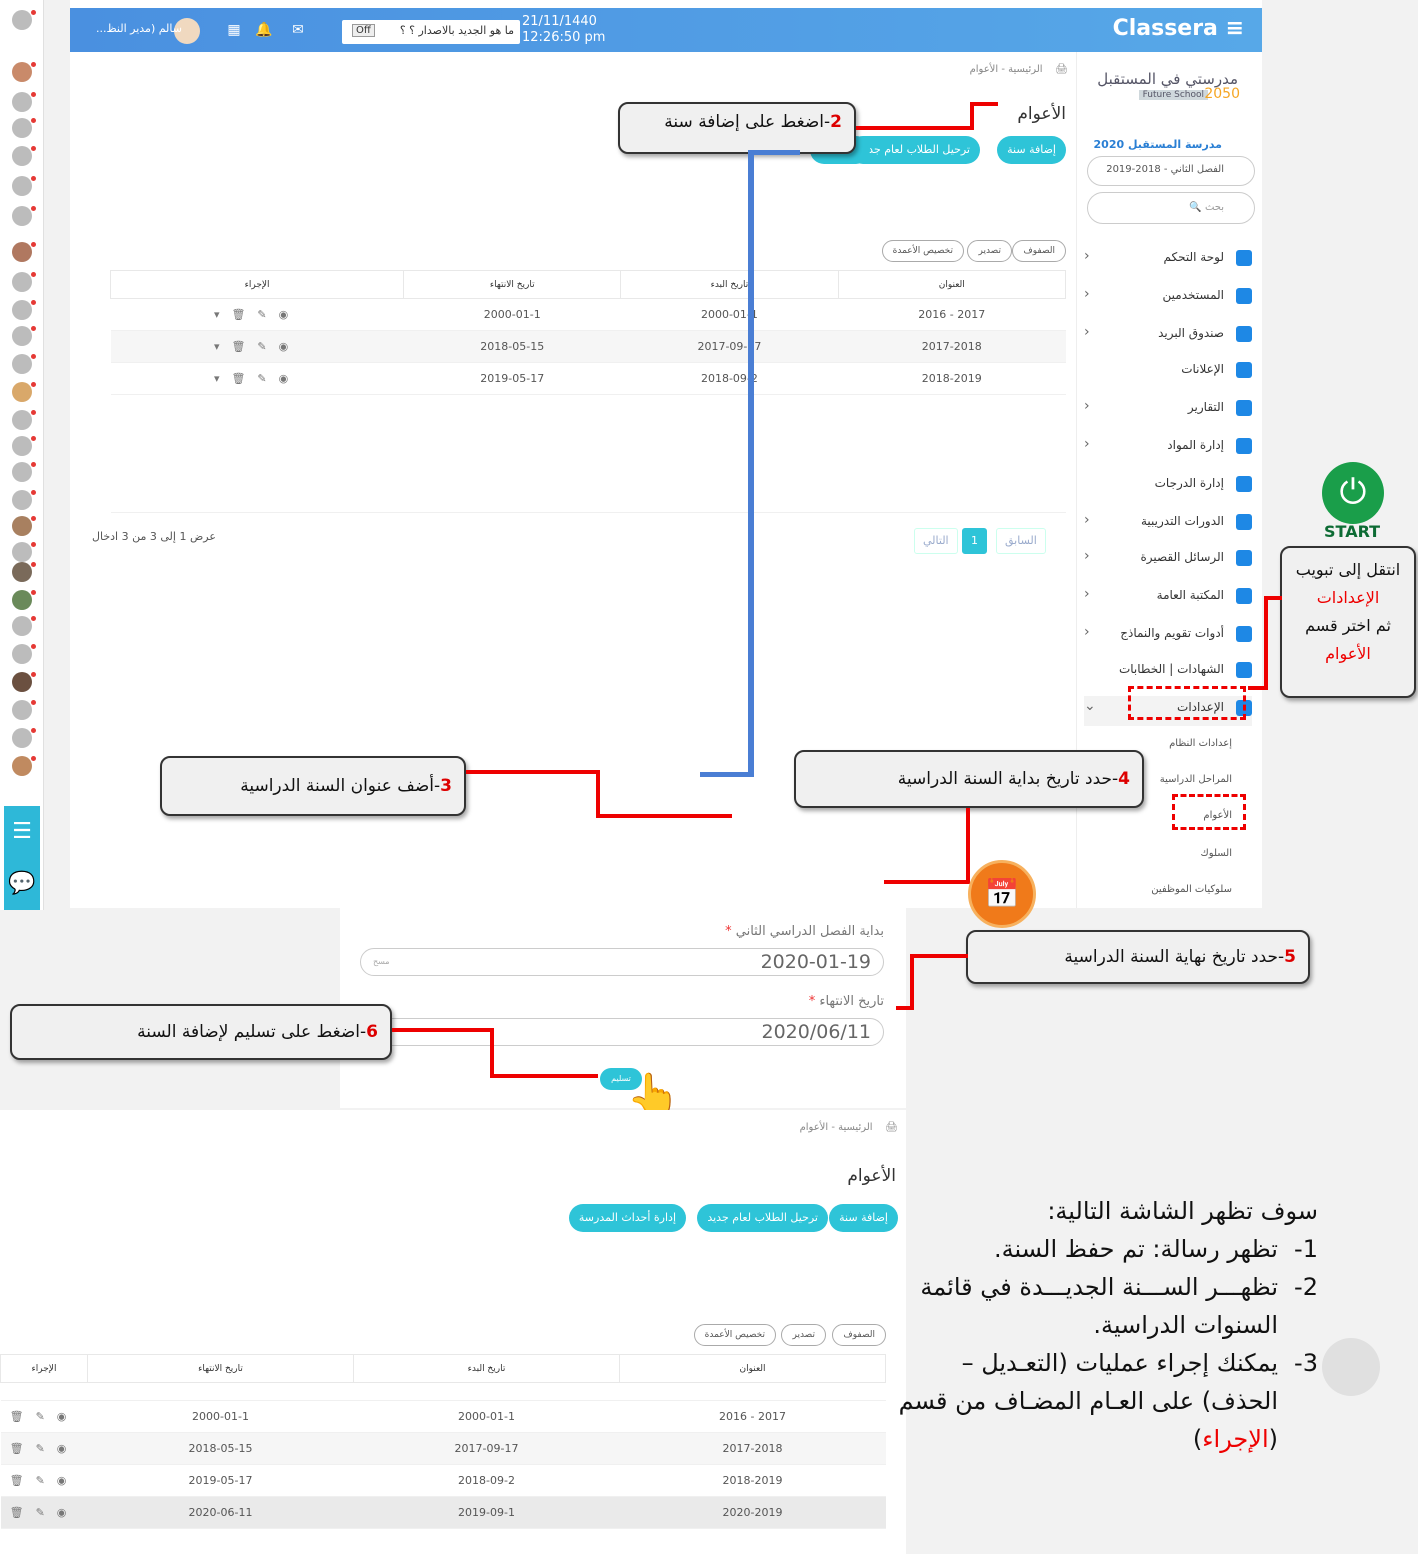  What do you see at coordinates (1182, 1211) in the screenshot?
I see `explain-intro: سوف تظهر الشاشة التالية:` at bounding box center [1182, 1211].